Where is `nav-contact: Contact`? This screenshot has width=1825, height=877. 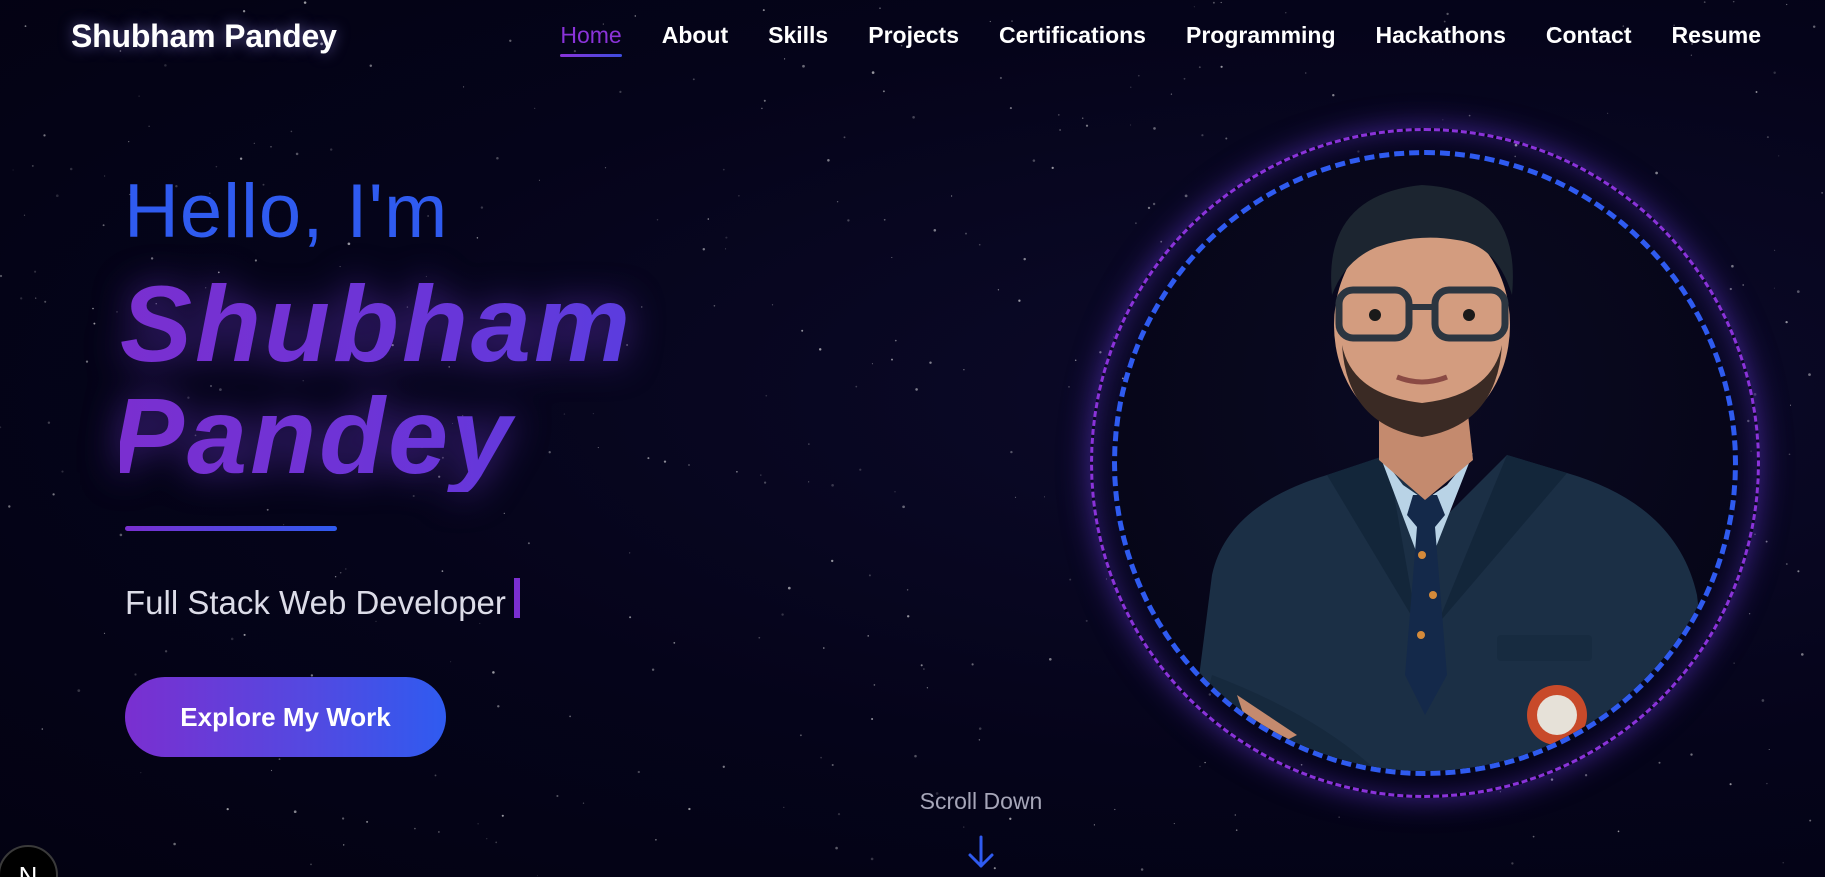 nav-contact: Contact is located at coordinates (1589, 39).